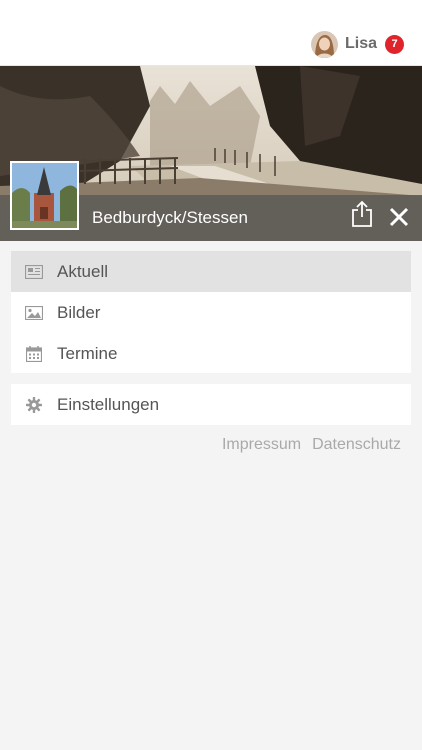 This screenshot has height=750, width=422. What do you see at coordinates (170, 217) in the screenshot?
I see `location-name: Bedburdyck/Stessen` at bounding box center [170, 217].